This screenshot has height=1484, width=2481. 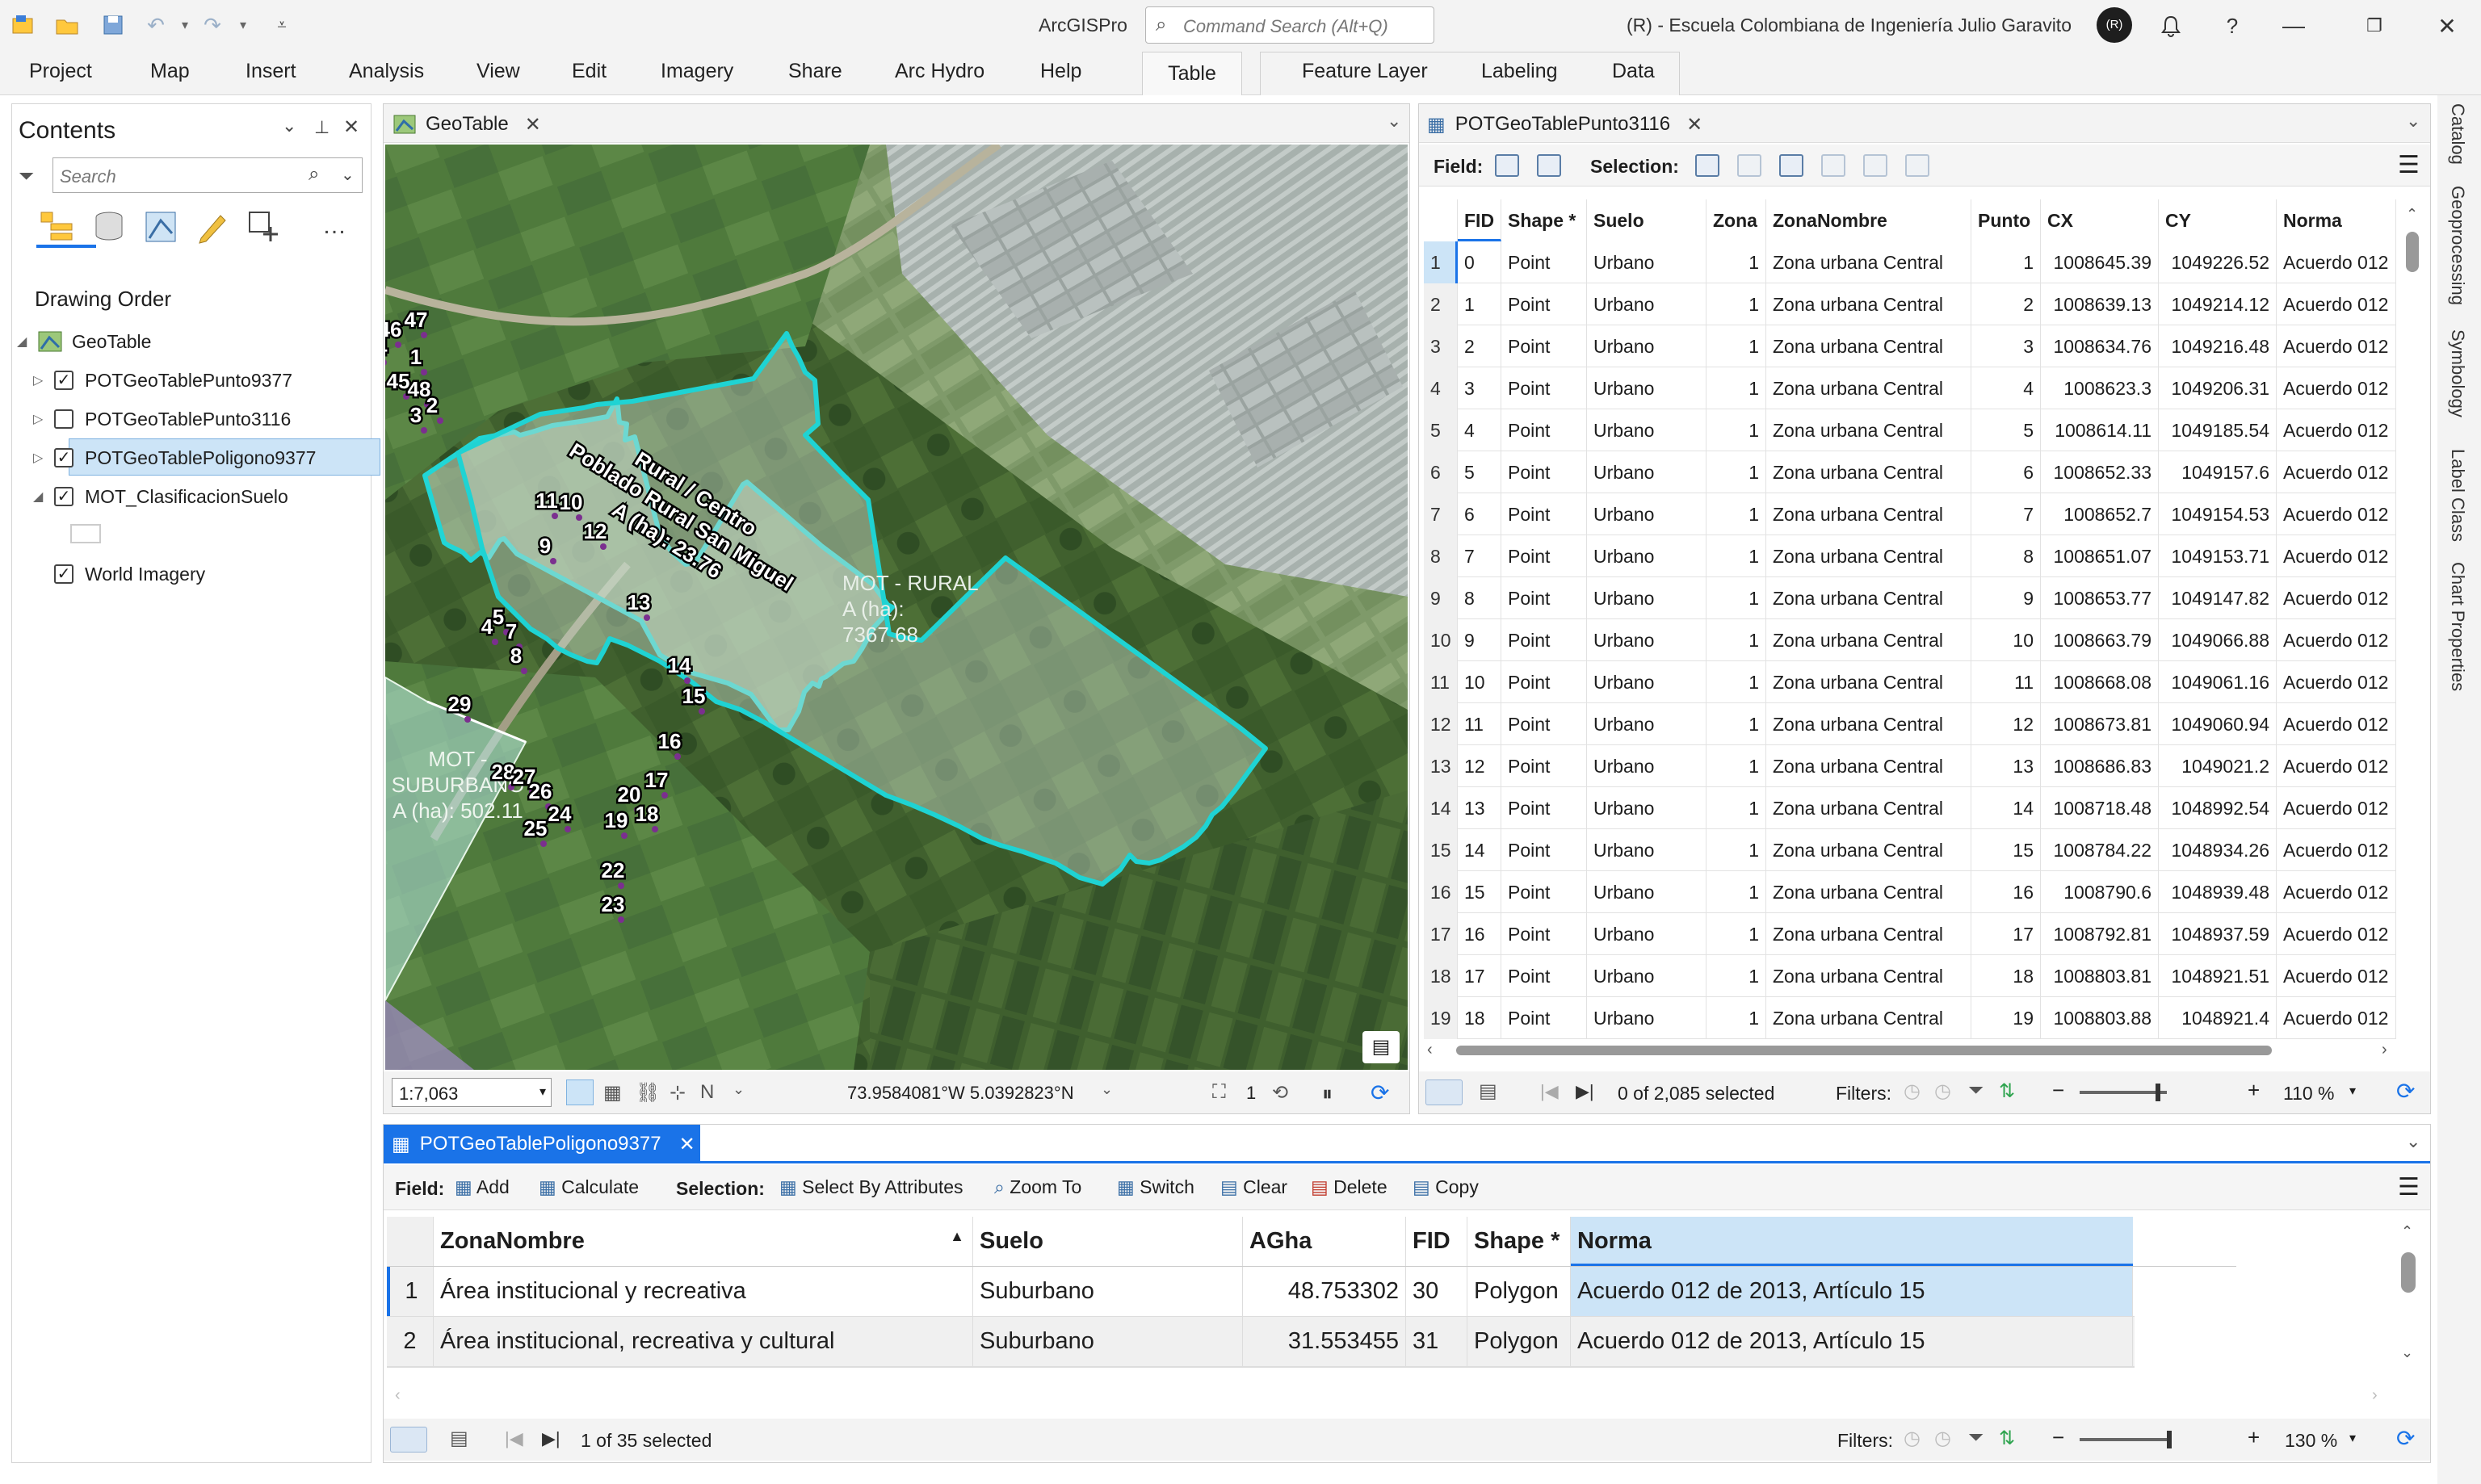 What do you see at coordinates (1324, 1341) in the screenshot?
I see `table-cell: 31.553455` at bounding box center [1324, 1341].